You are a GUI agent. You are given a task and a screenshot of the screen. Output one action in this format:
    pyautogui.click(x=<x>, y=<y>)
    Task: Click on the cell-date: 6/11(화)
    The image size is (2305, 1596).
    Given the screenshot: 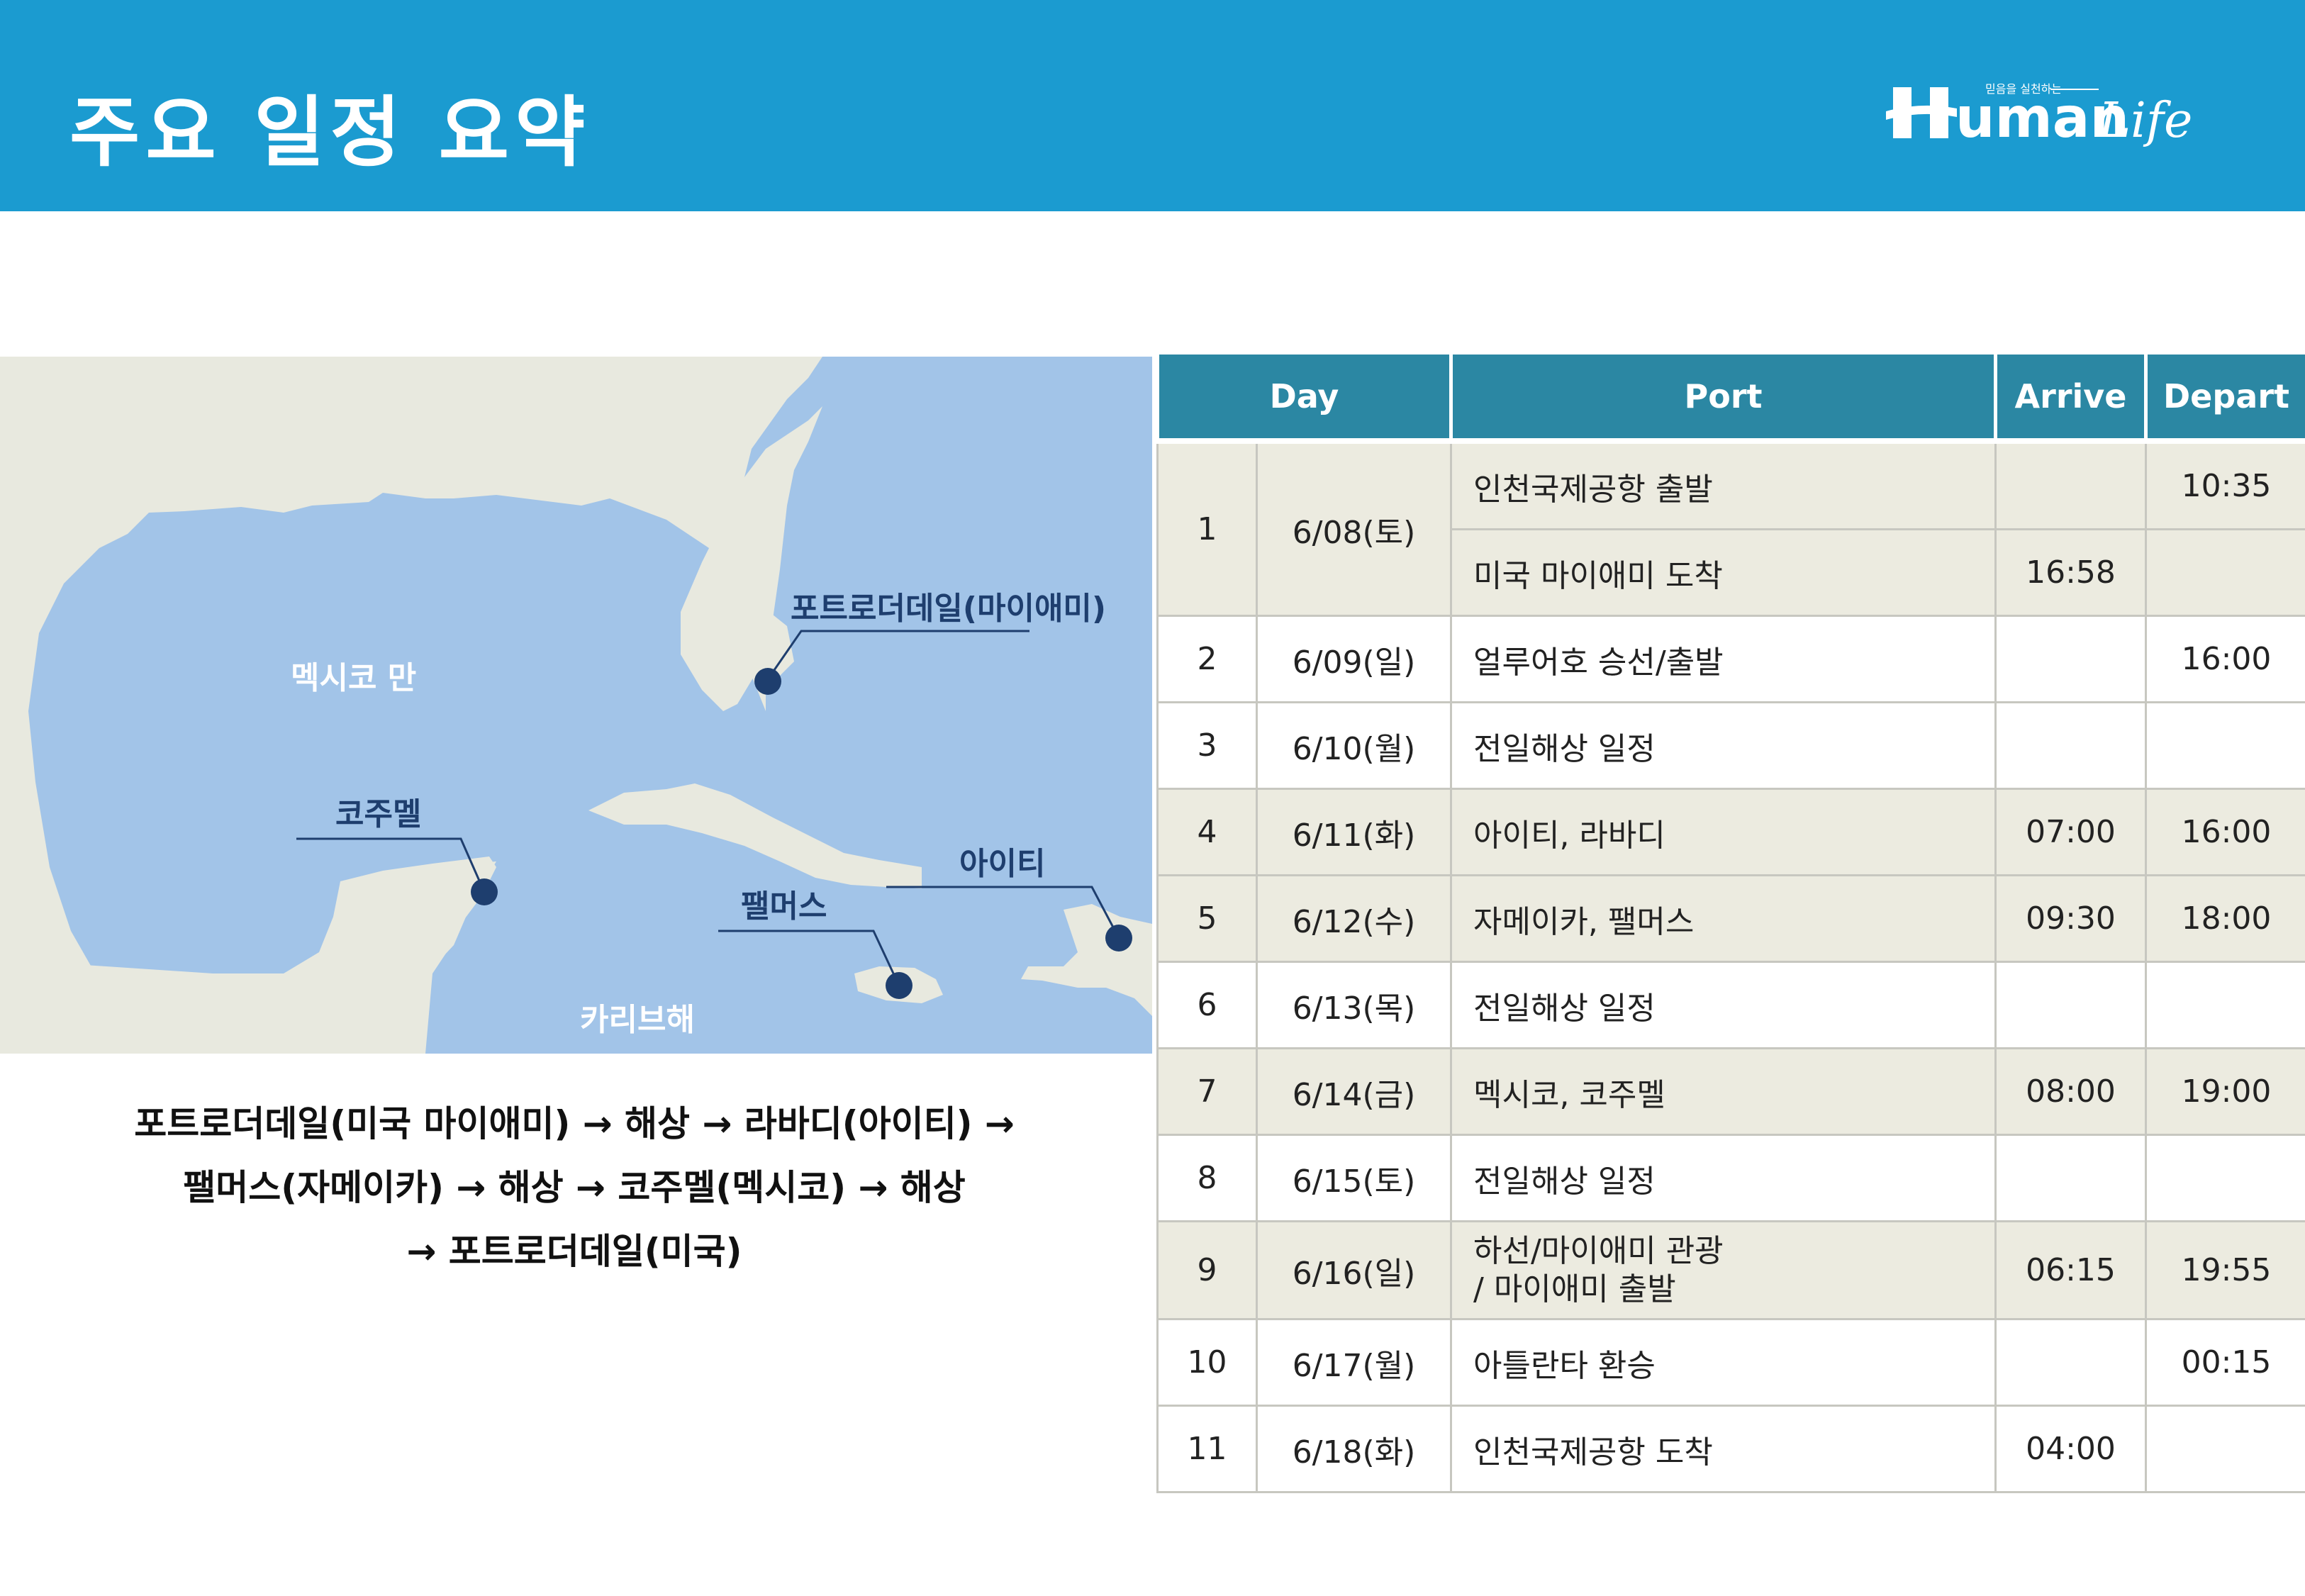 What is the action you would take?
    pyautogui.click(x=1354, y=832)
    